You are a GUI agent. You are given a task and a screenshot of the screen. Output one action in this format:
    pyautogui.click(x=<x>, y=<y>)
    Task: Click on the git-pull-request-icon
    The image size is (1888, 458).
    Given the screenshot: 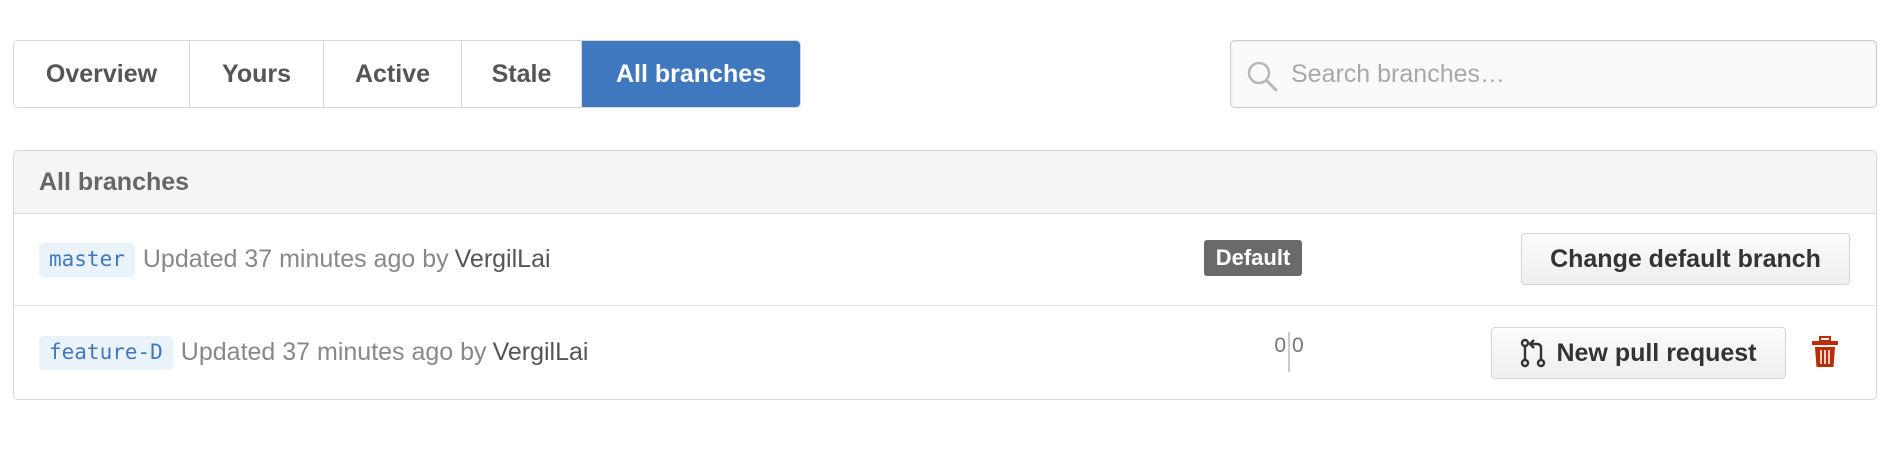 What is the action you would take?
    pyautogui.click(x=1533, y=353)
    